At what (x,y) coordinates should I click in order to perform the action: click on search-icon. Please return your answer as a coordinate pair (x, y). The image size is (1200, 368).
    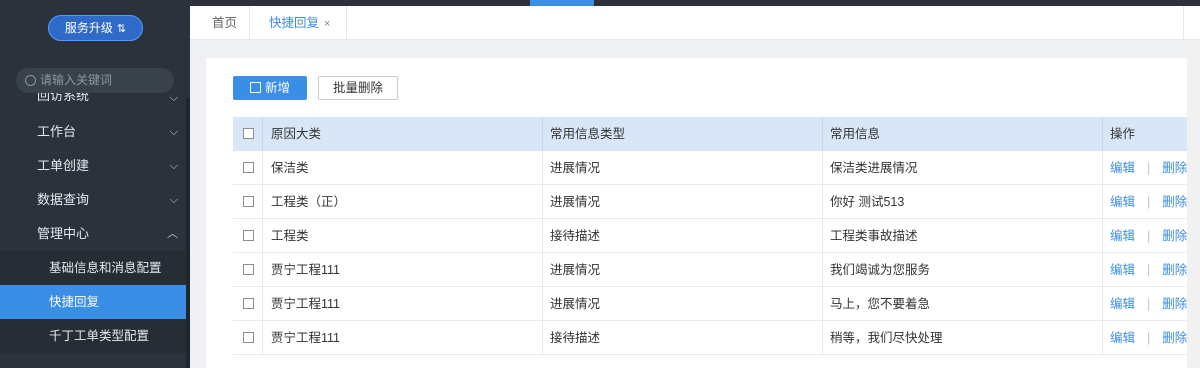
    Looking at the image, I should click on (30, 80).